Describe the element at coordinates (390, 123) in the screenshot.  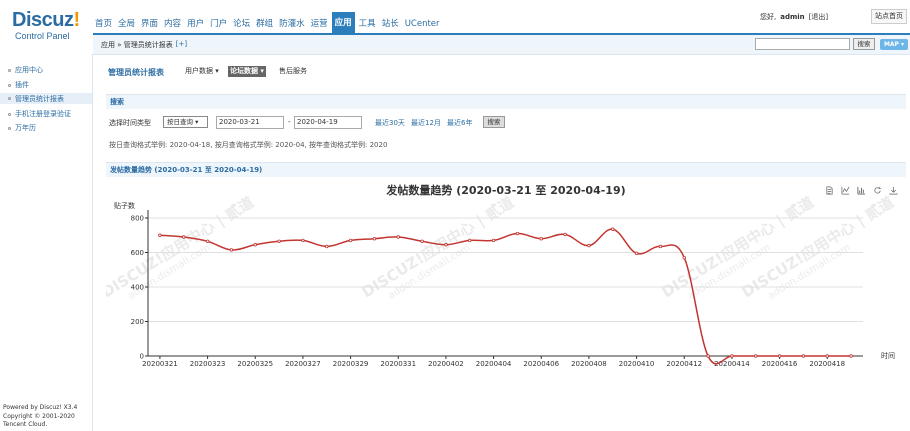
I see `last-30-days-link: 最近30天` at that location.